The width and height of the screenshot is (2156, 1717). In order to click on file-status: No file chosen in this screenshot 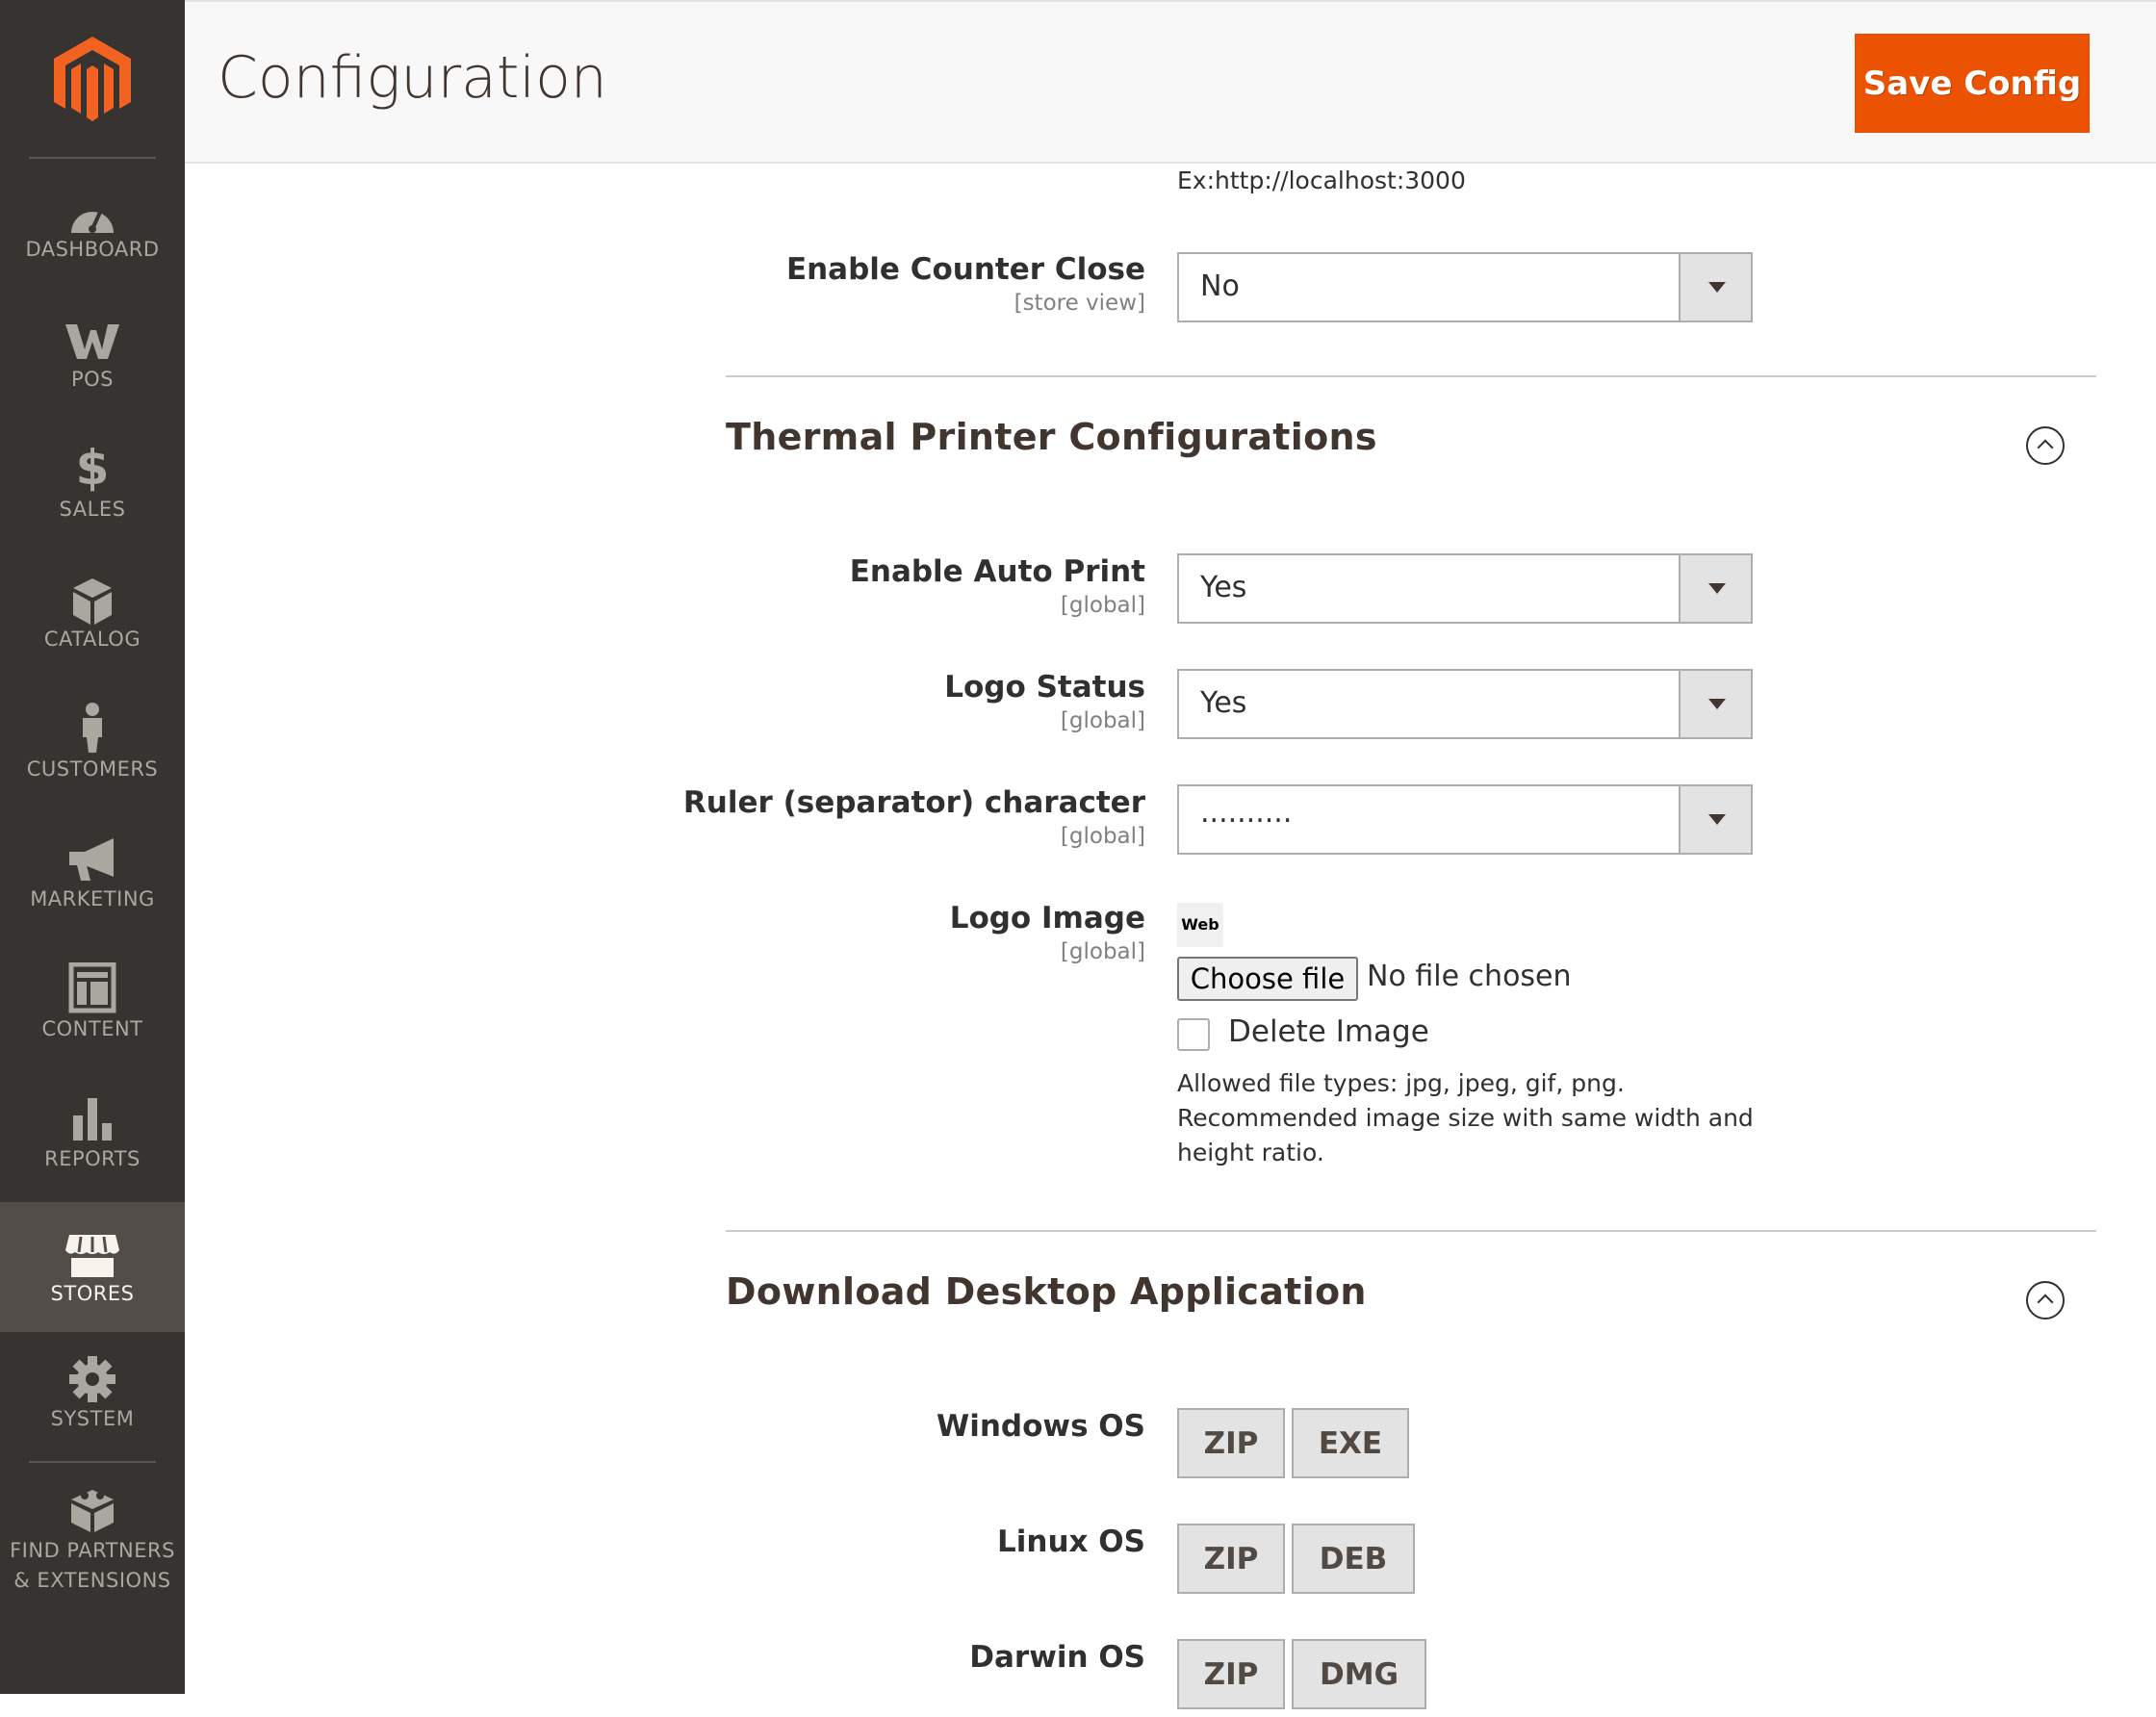, I will do `click(1469, 977)`.